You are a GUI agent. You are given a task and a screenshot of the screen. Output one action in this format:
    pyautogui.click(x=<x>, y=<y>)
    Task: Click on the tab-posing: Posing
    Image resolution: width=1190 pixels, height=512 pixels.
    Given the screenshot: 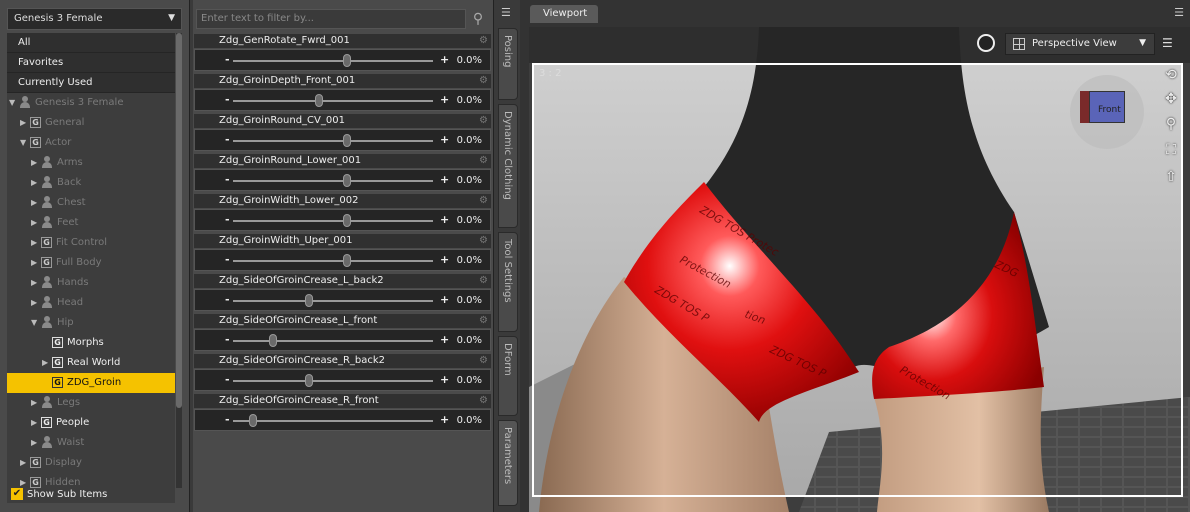 What is the action you would take?
    pyautogui.click(x=508, y=64)
    